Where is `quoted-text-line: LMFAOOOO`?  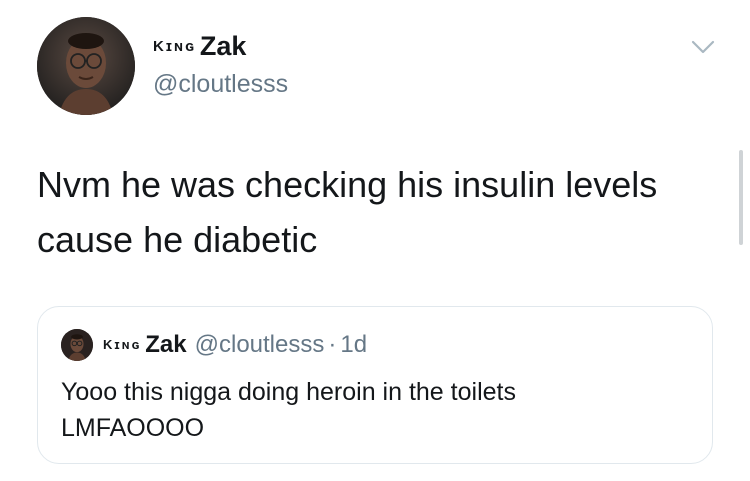
quoted-text-line: LMFAOOOO is located at coordinates (133, 428).